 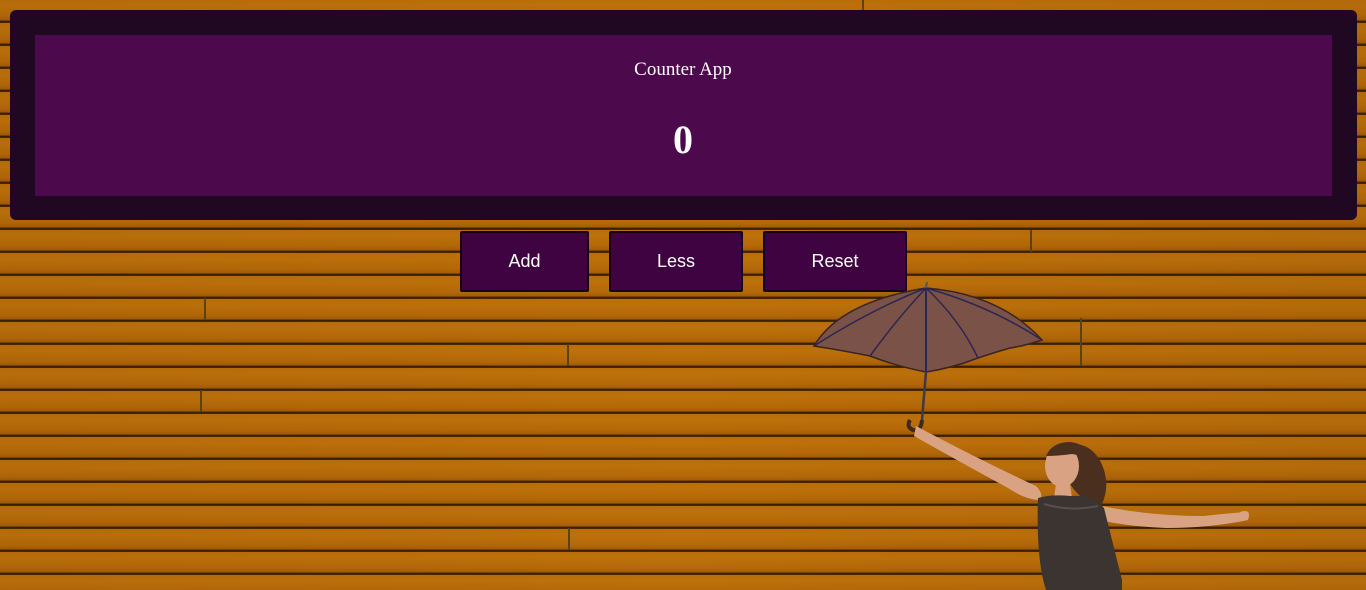 I want to click on counter-value: 0, so click(x=683, y=139).